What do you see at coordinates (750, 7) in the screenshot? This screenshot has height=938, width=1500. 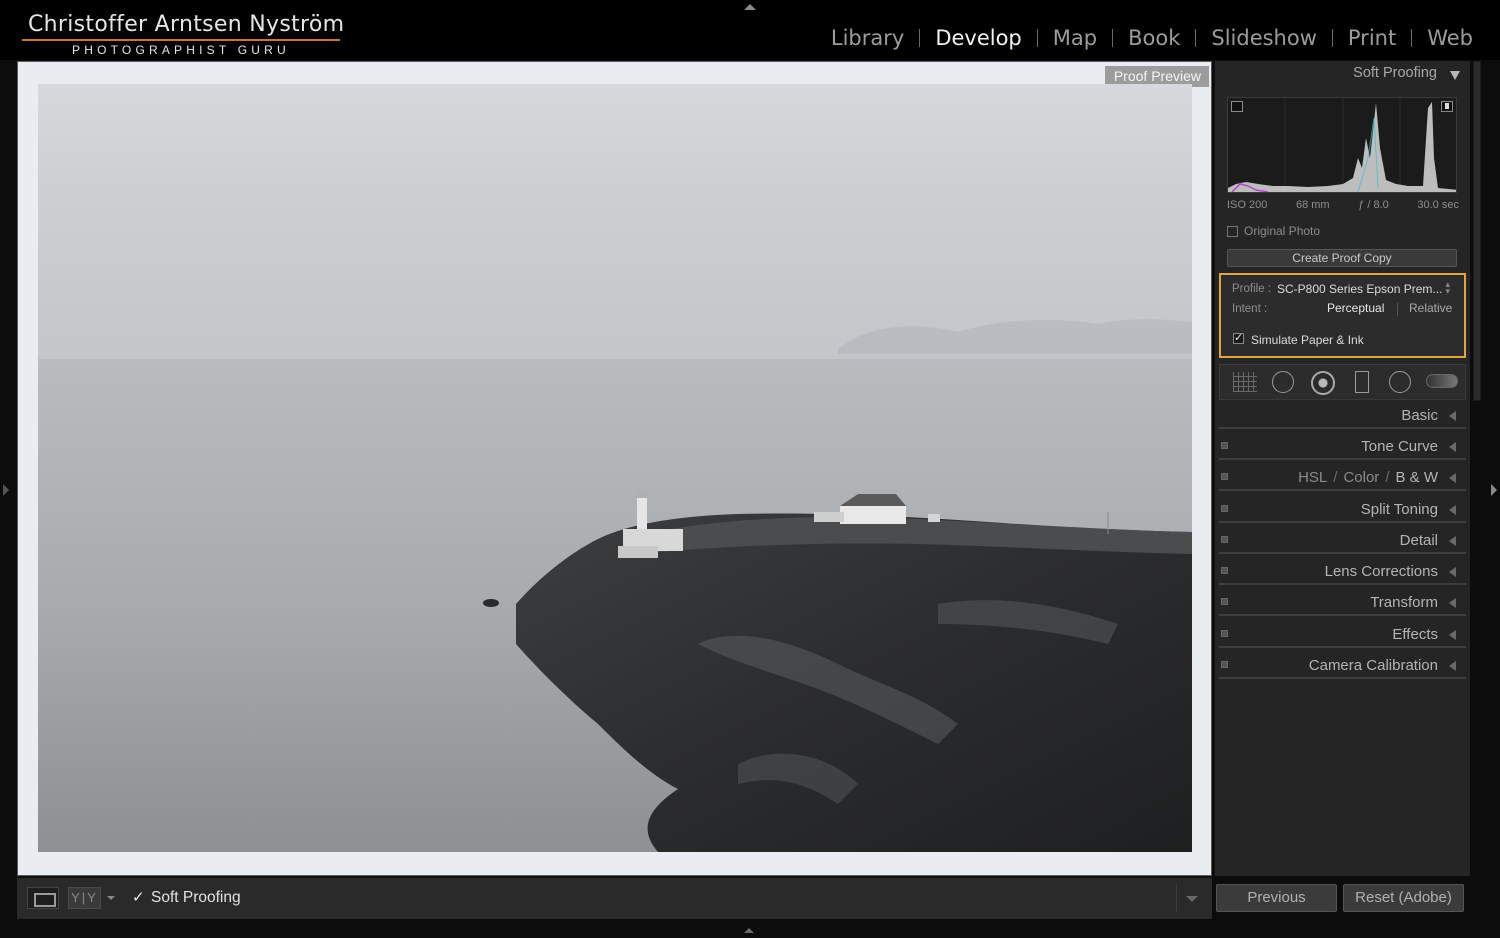 I see `collapse-top-panel-icon` at bounding box center [750, 7].